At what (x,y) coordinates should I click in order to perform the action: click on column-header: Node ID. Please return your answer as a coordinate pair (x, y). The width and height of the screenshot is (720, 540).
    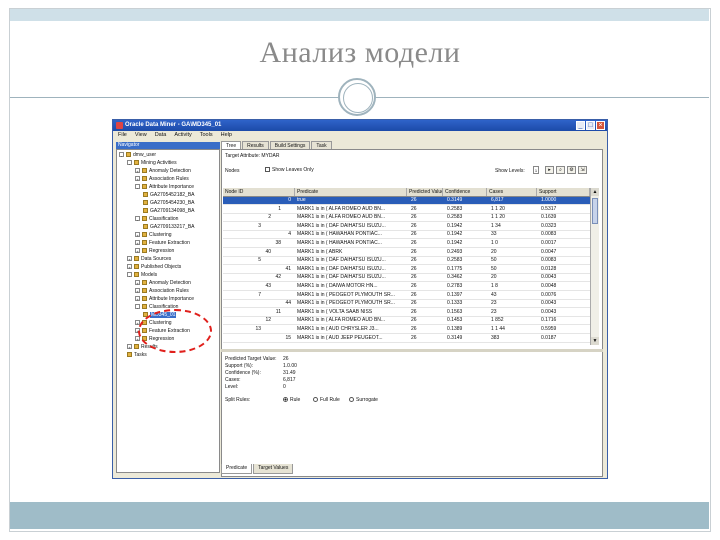
    Looking at the image, I should click on (259, 192).